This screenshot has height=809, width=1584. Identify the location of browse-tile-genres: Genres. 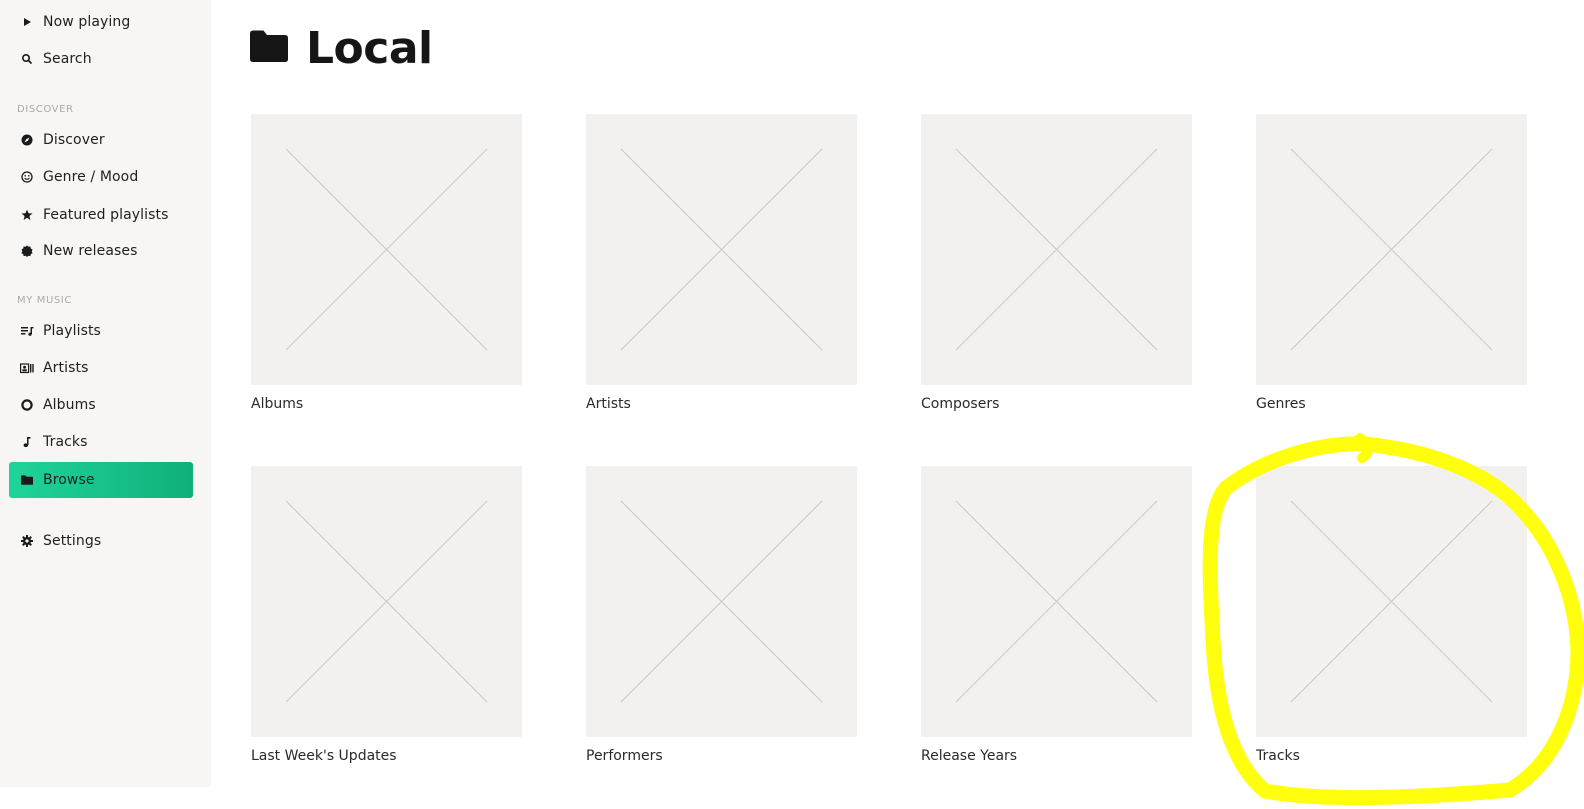
(1391, 263).